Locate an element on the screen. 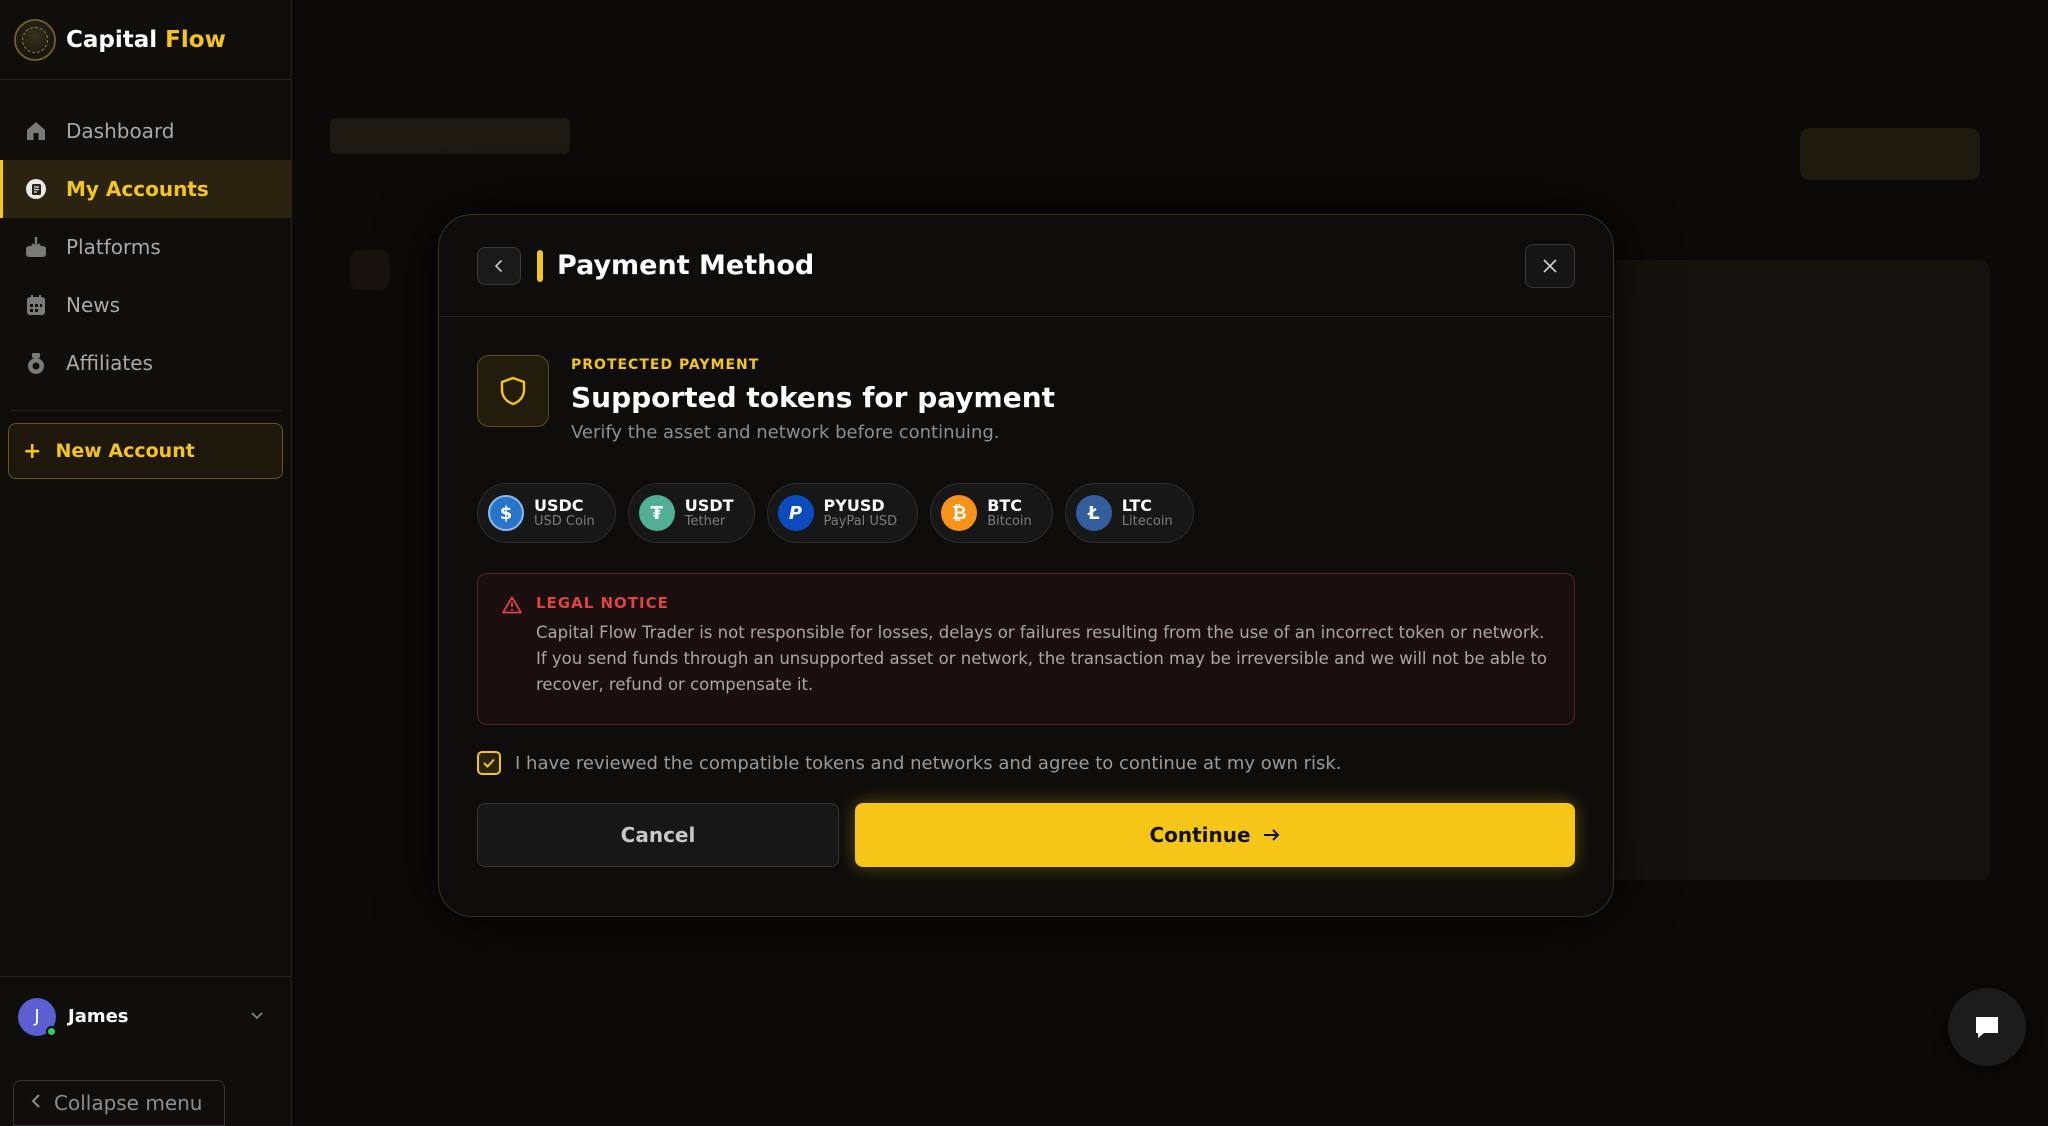 This screenshot has height=1126, width=2048. brand: Capital Flow is located at coordinates (145, 40).